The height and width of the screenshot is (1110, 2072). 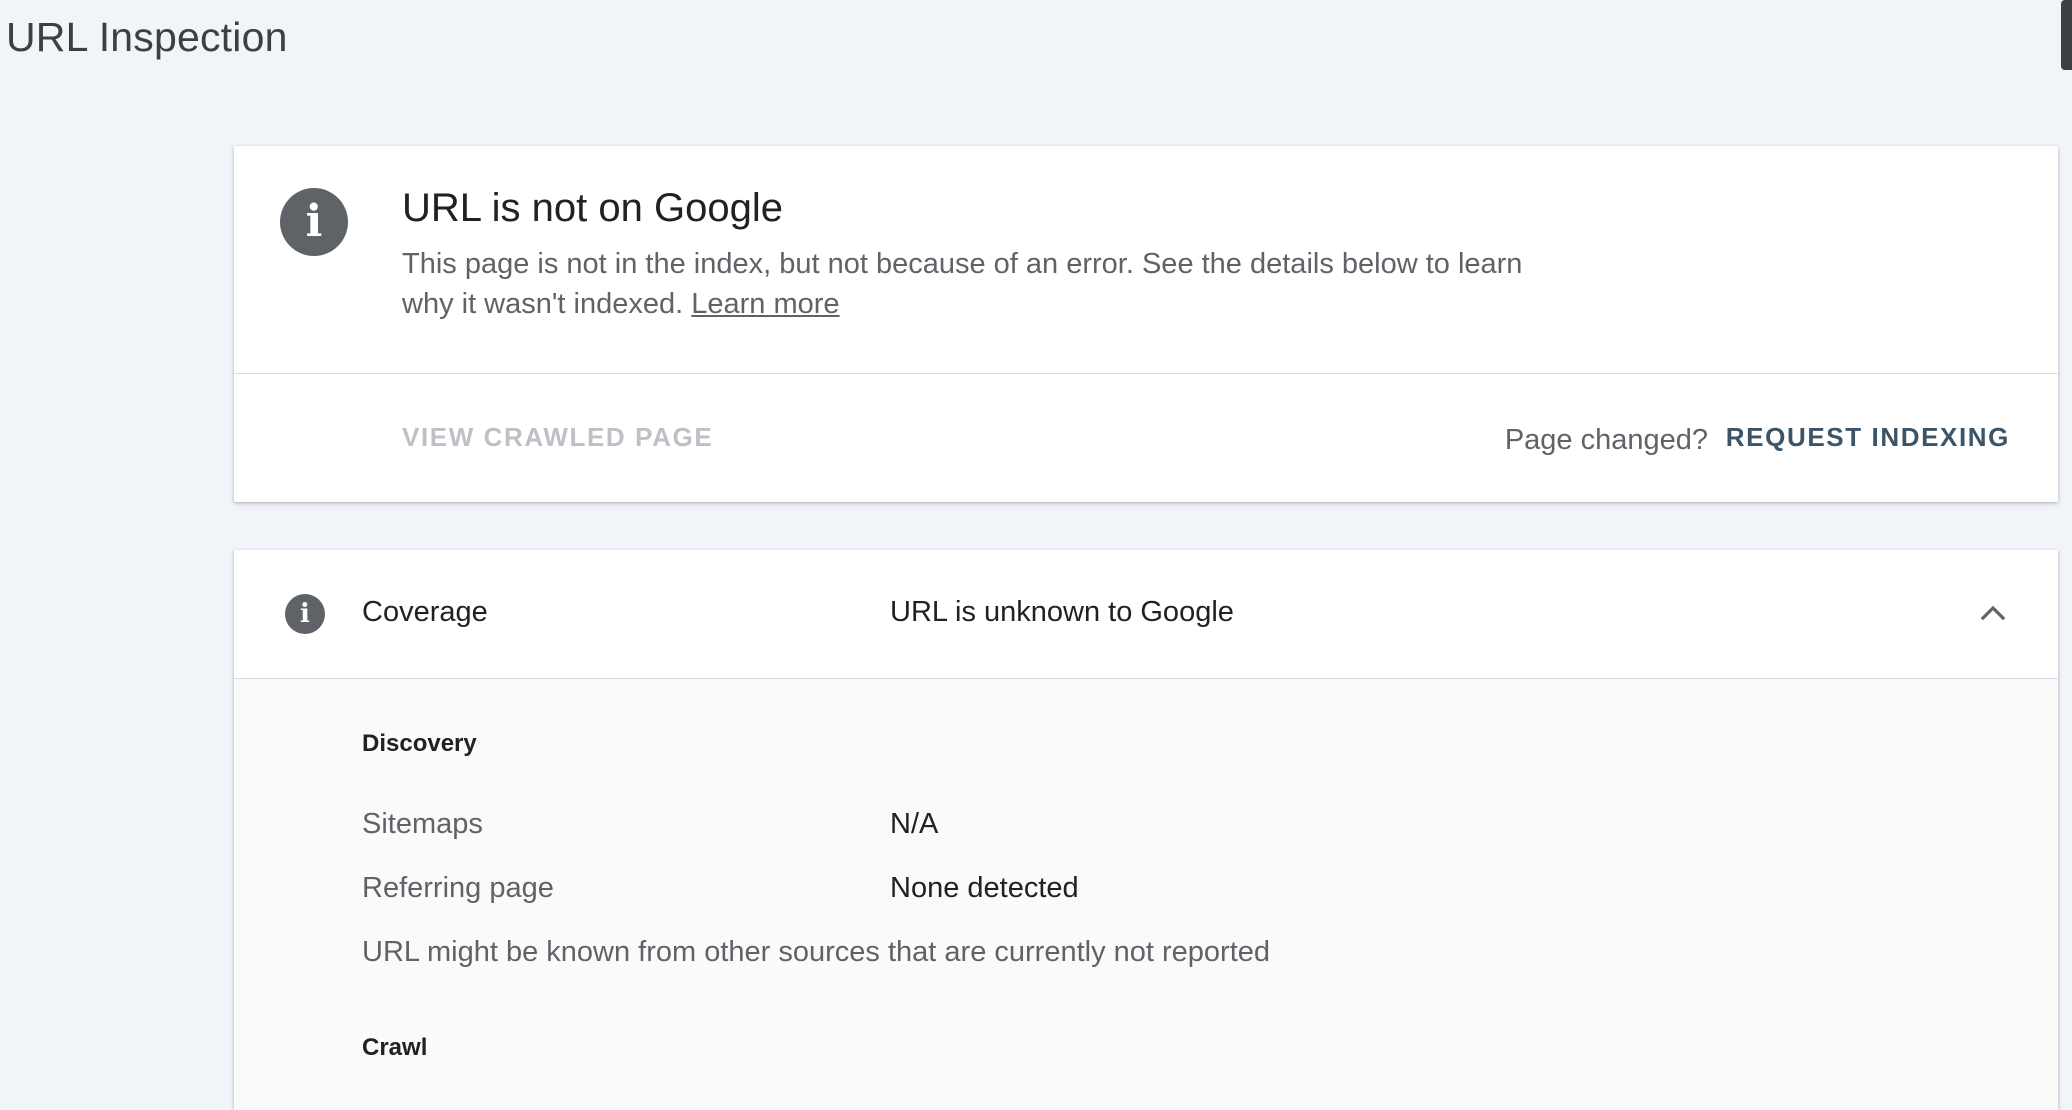 What do you see at coordinates (147, 37) in the screenshot?
I see `page-title: URL Inspection` at bounding box center [147, 37].